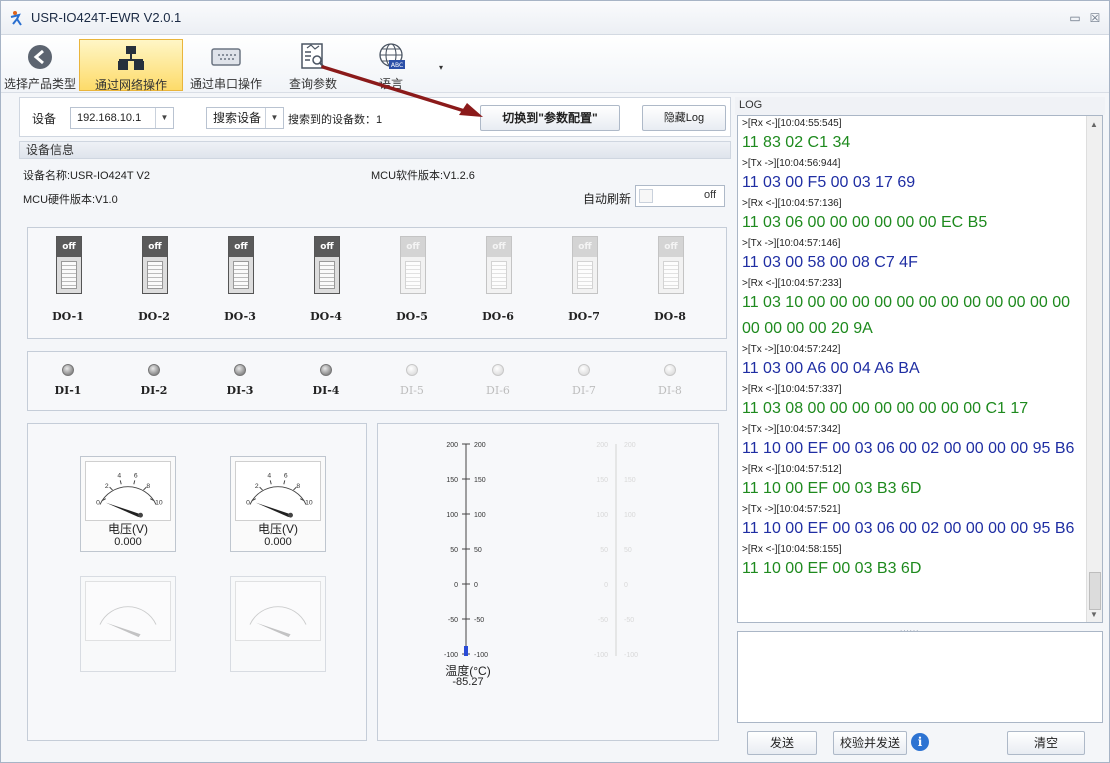  What do you see at coordinates (119, 475) in the screenshot?
I see `gauge-tick-label: 4` at bounding box center [119, 475].